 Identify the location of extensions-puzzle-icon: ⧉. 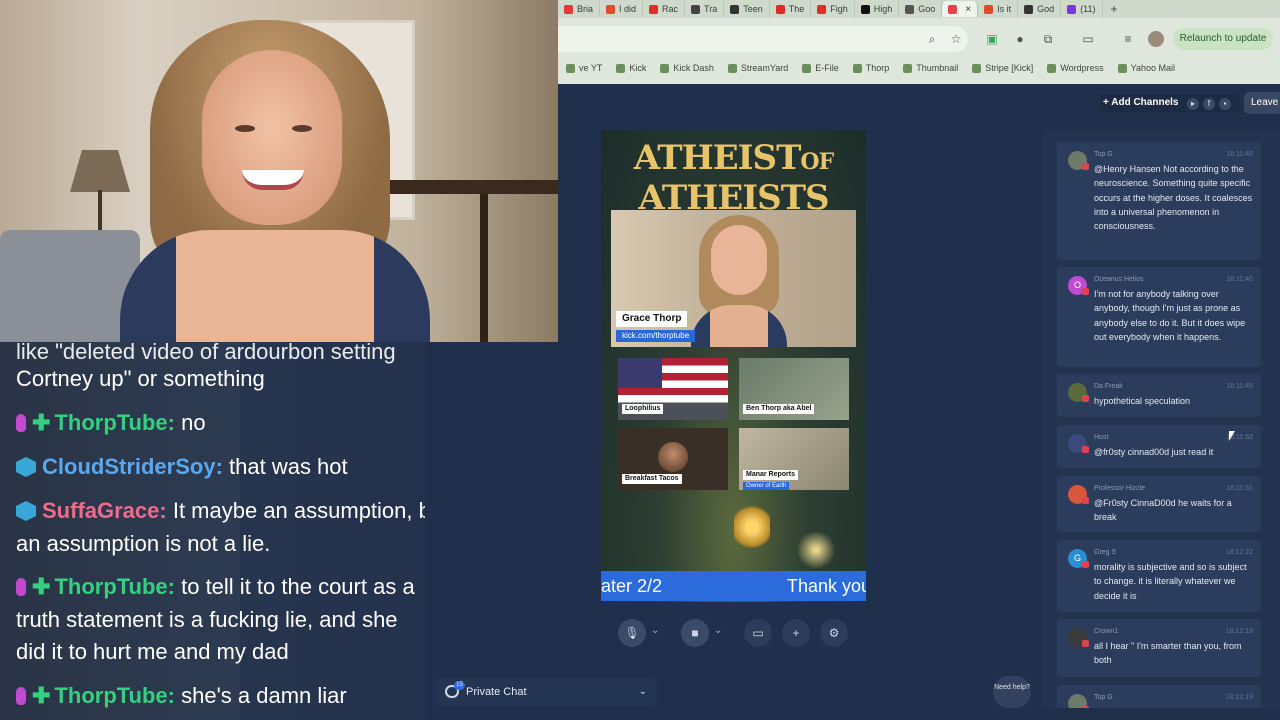
(1048, 39).